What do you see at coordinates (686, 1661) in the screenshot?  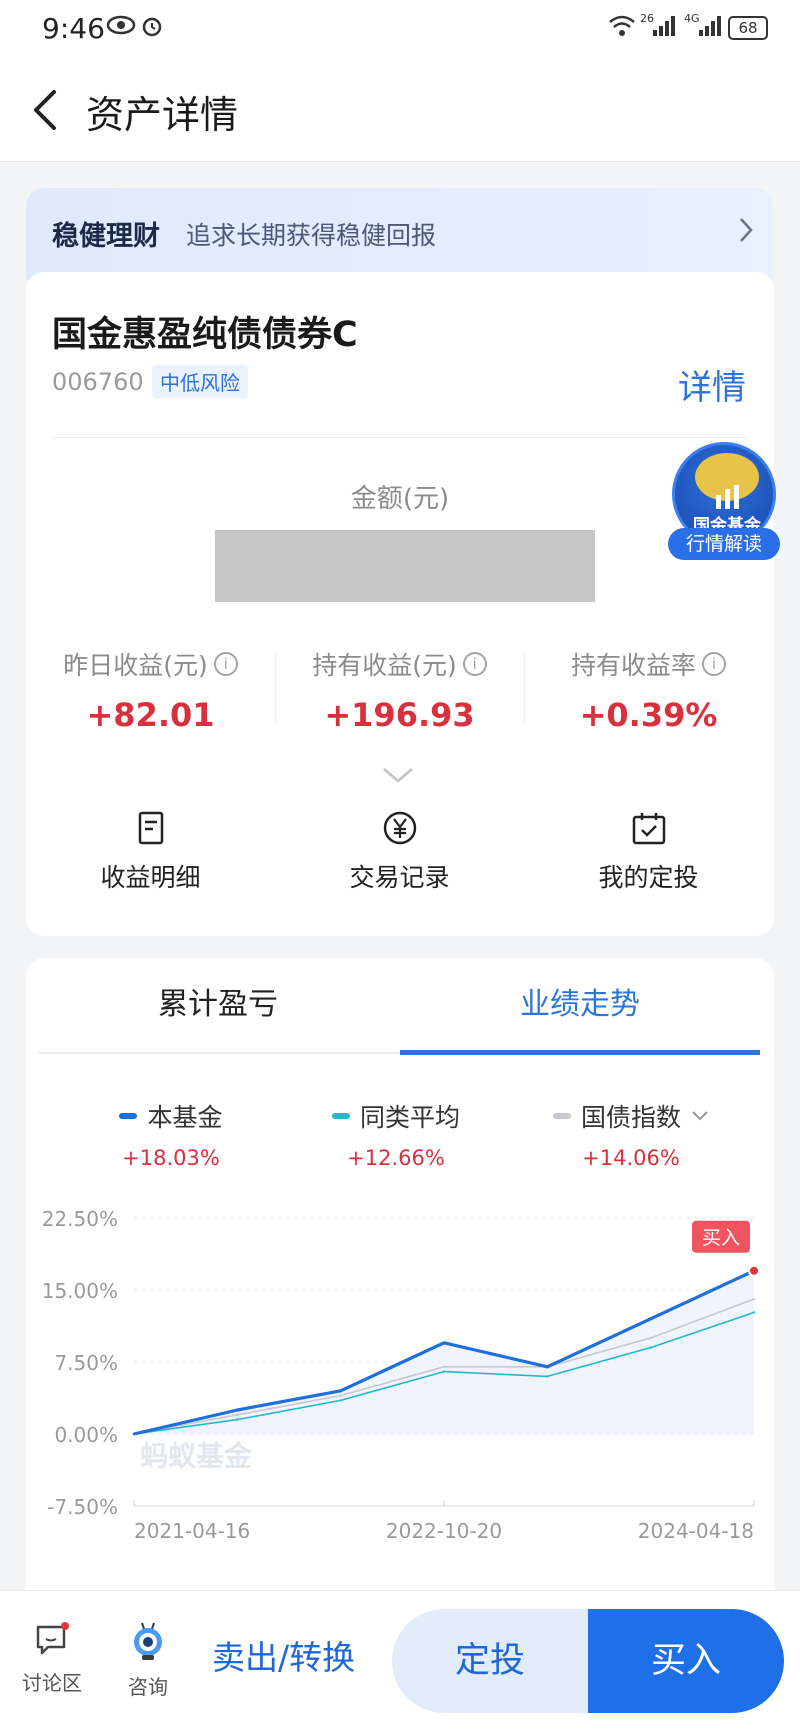 I see `buy-button: 买入` at bounding box center [686, 1661].